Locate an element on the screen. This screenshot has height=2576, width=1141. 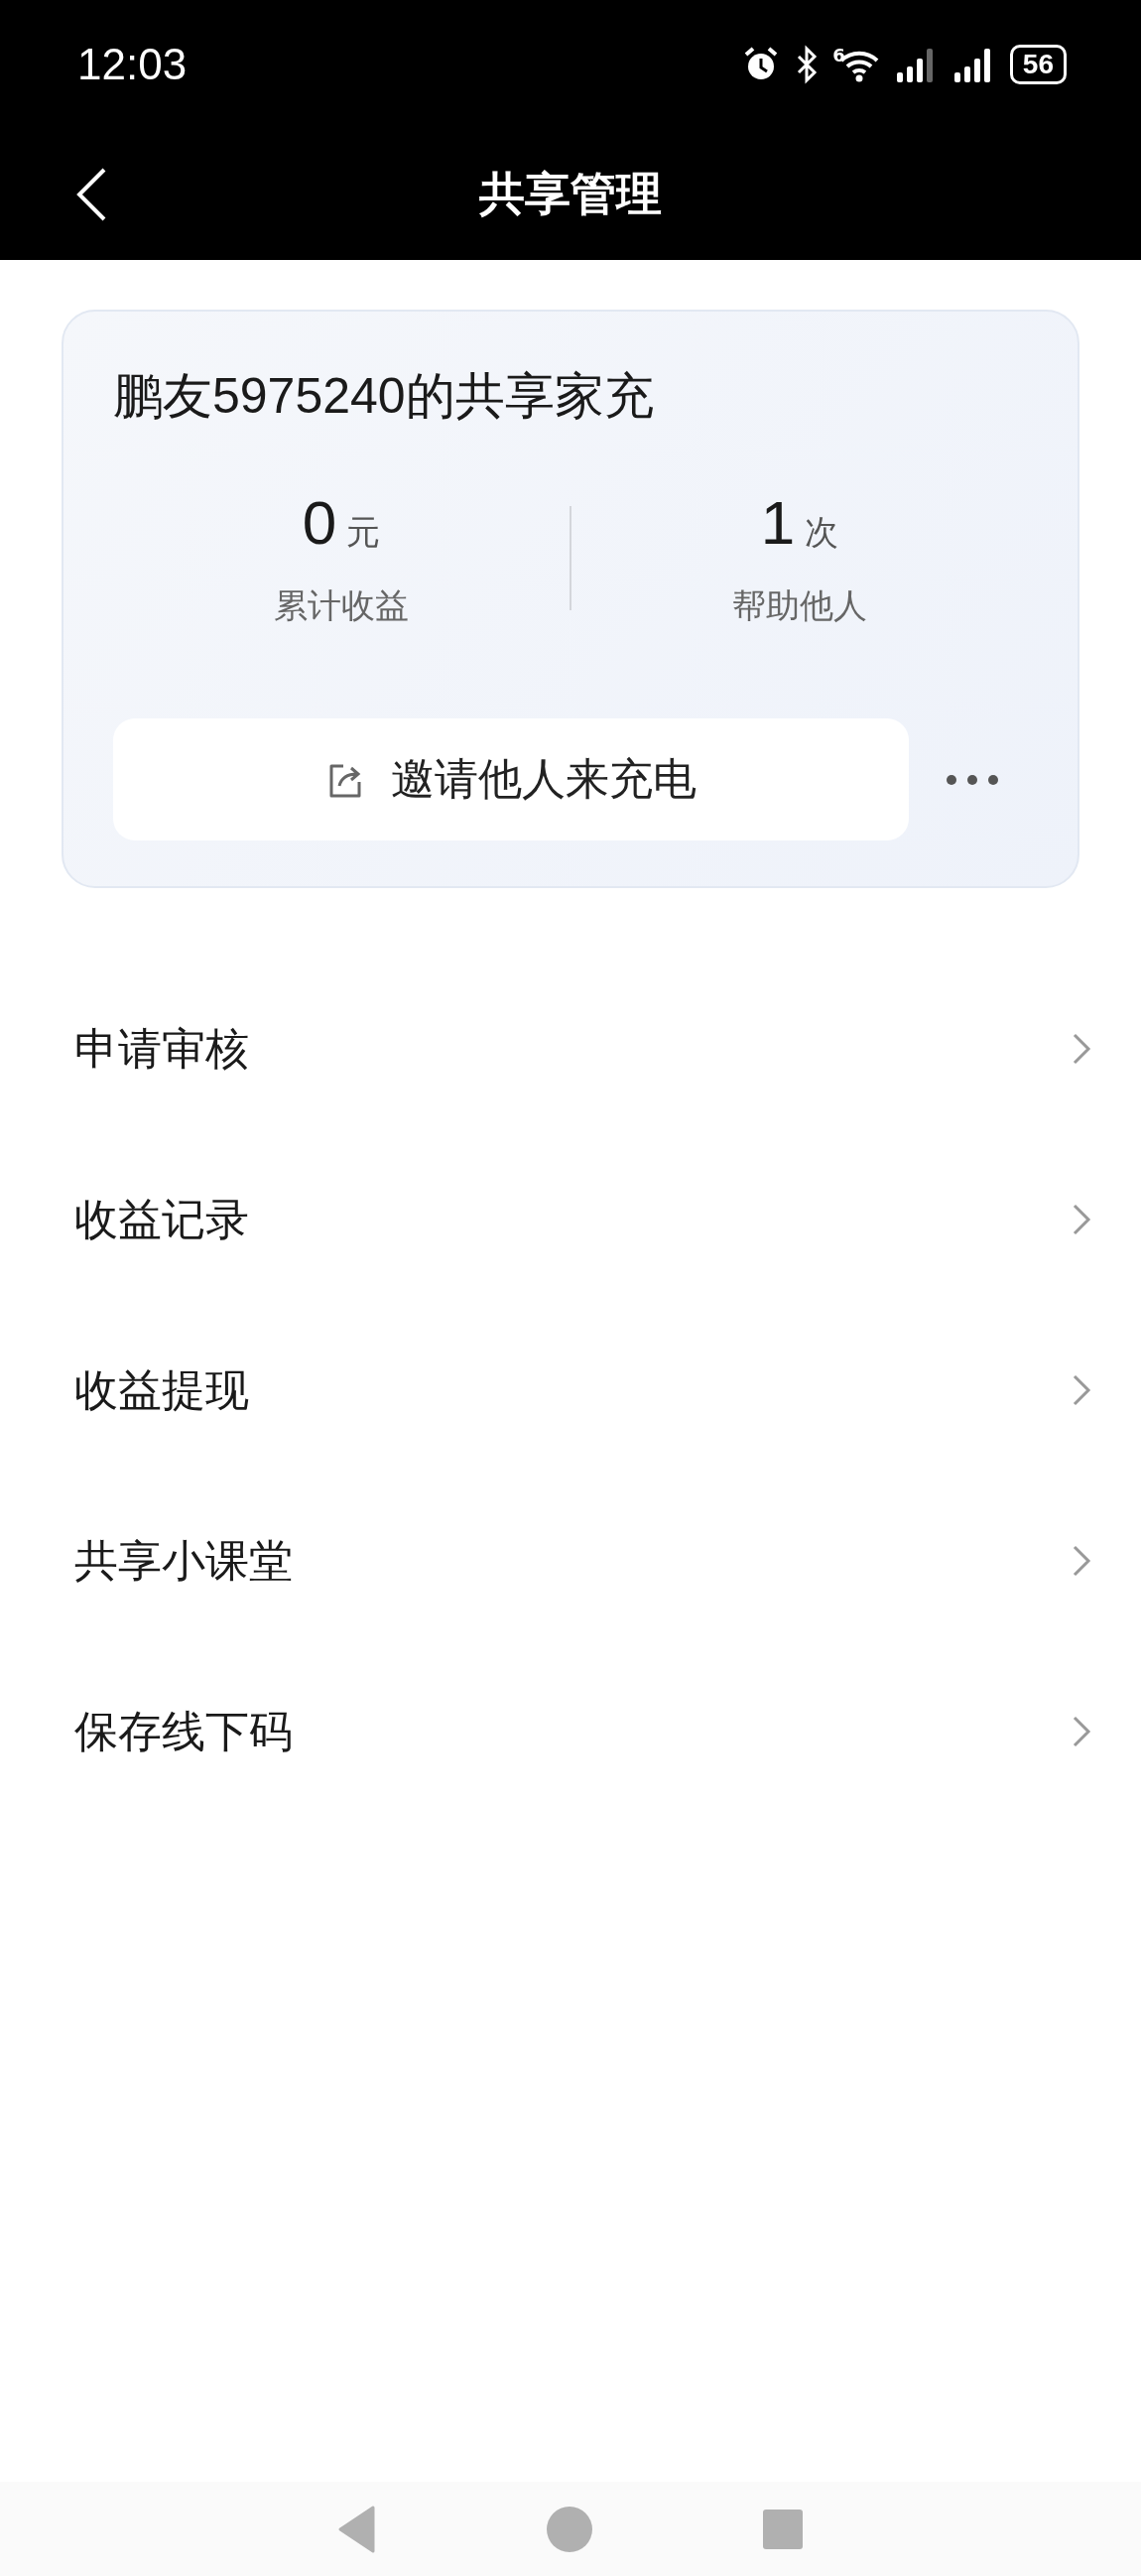
stat-value: 0 is located at coordinates (319, 522).